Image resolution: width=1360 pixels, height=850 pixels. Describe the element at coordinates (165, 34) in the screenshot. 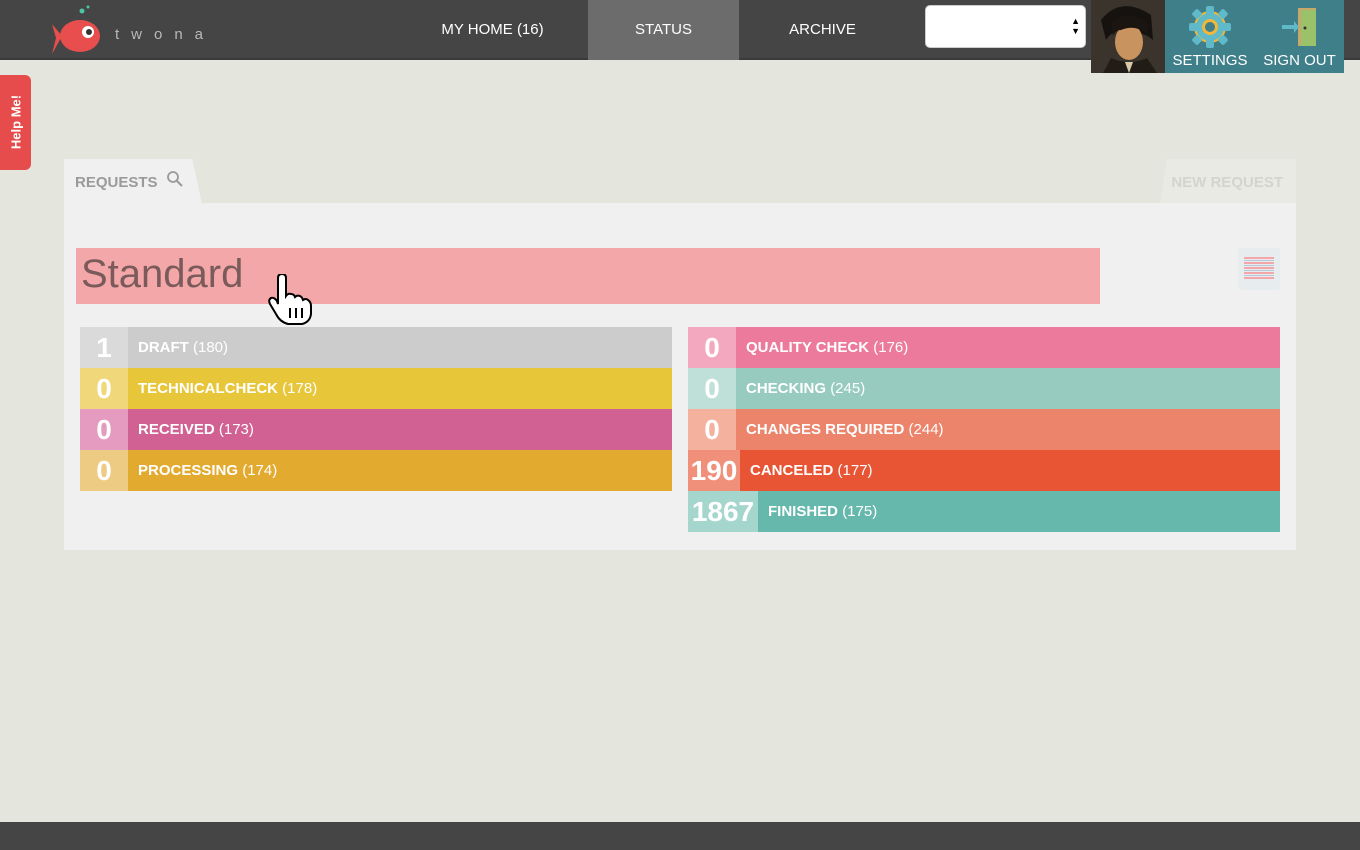

I see `logo-text: twona` at that location.